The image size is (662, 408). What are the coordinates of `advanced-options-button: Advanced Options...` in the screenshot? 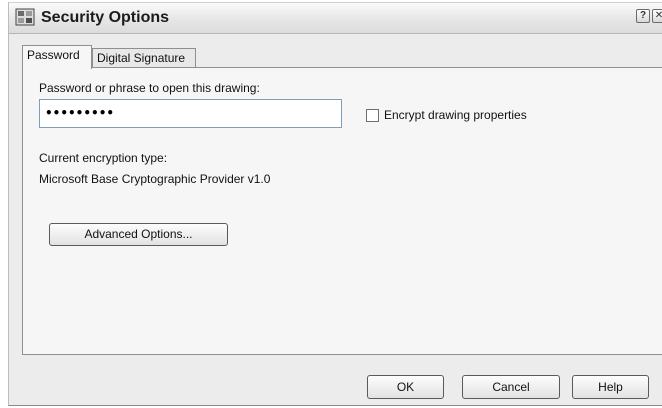 It's located at (138, 234).